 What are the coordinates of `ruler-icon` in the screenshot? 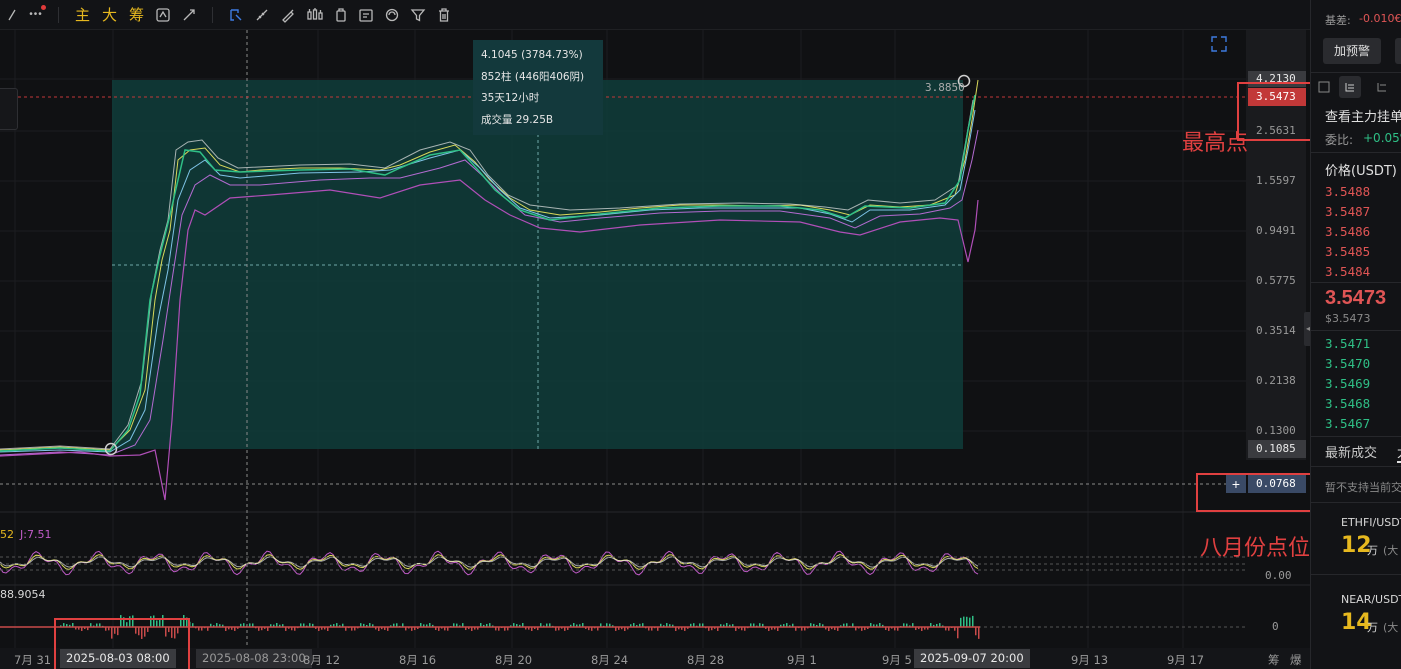 It's located at (262, 15).